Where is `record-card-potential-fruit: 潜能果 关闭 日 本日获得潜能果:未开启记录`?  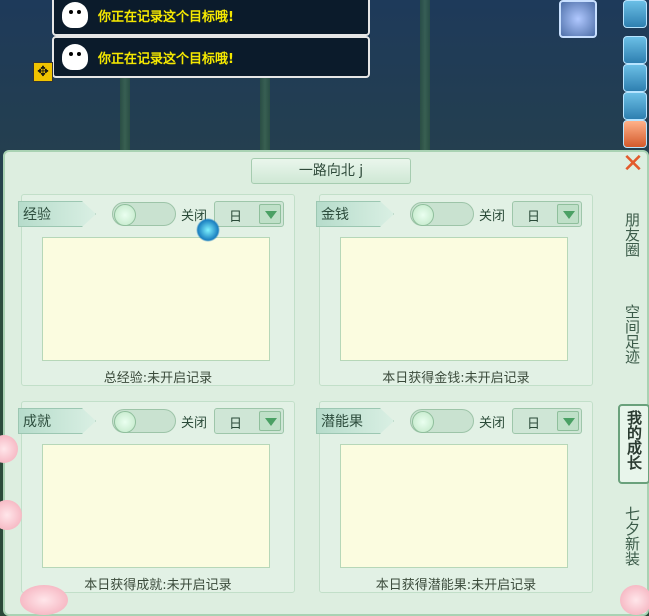 record-card-potential-fruit: 潜能果 关闭 日 本日获得潜能果:未开启记录 is located at coordinates (454, 497).